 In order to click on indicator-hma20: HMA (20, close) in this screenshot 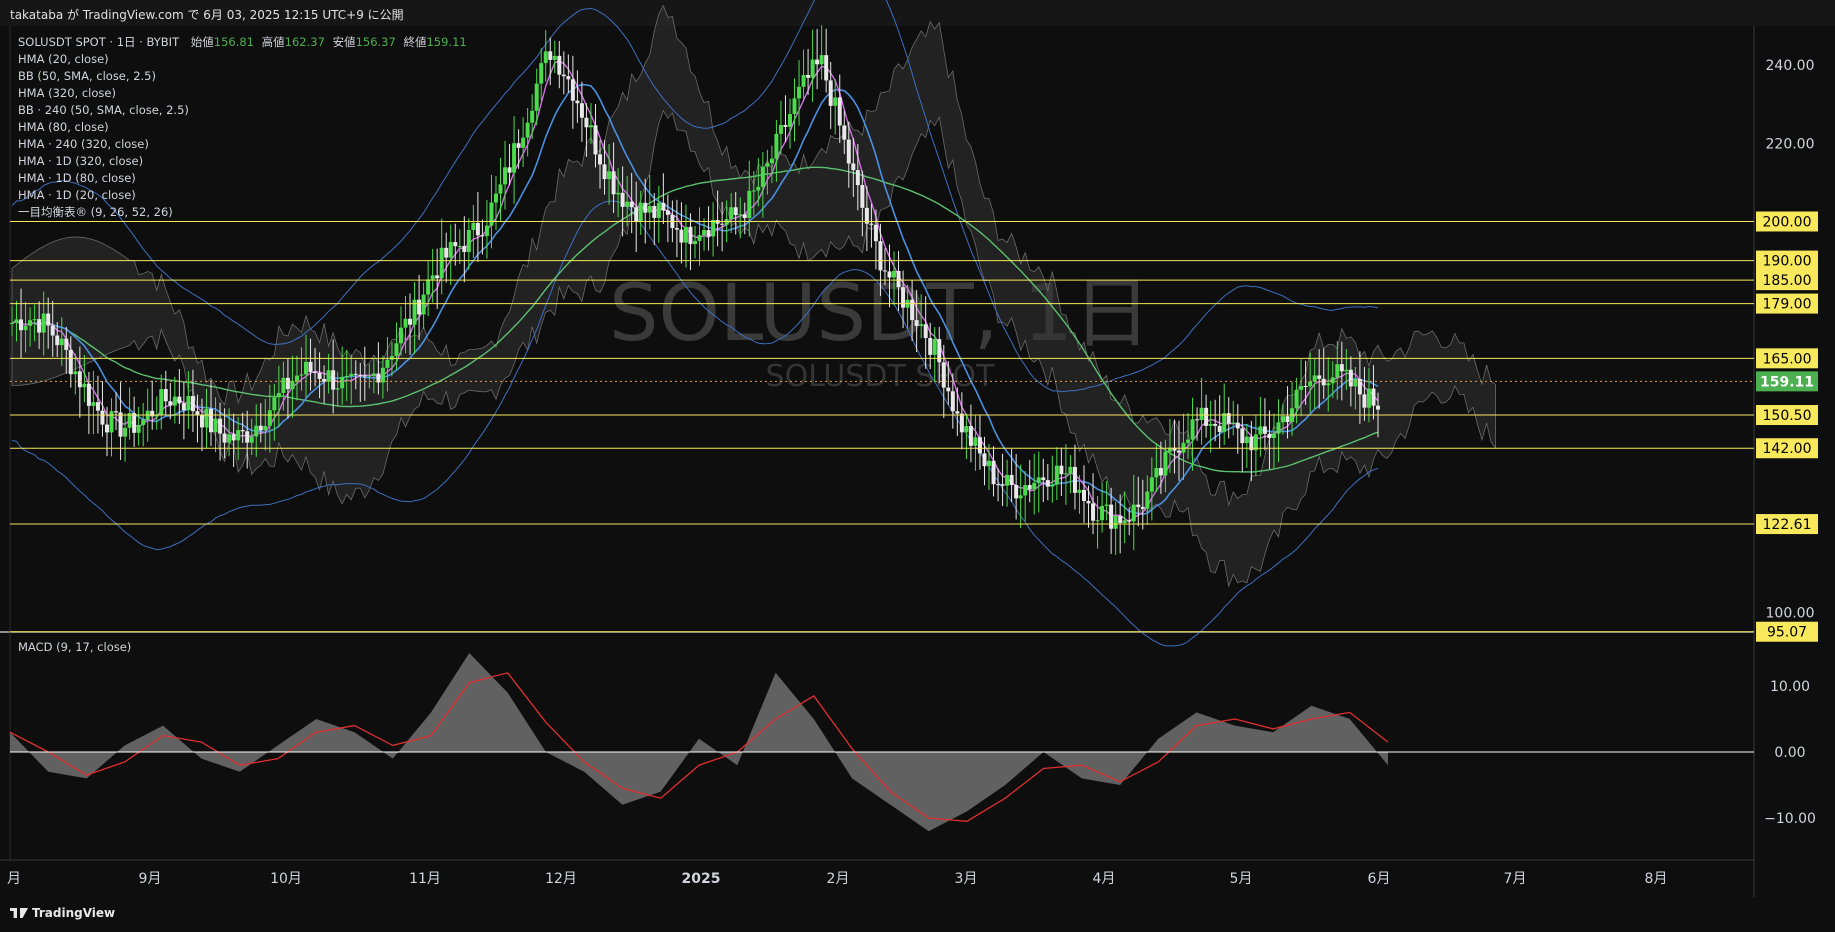, I will do `click(242, 59)`.